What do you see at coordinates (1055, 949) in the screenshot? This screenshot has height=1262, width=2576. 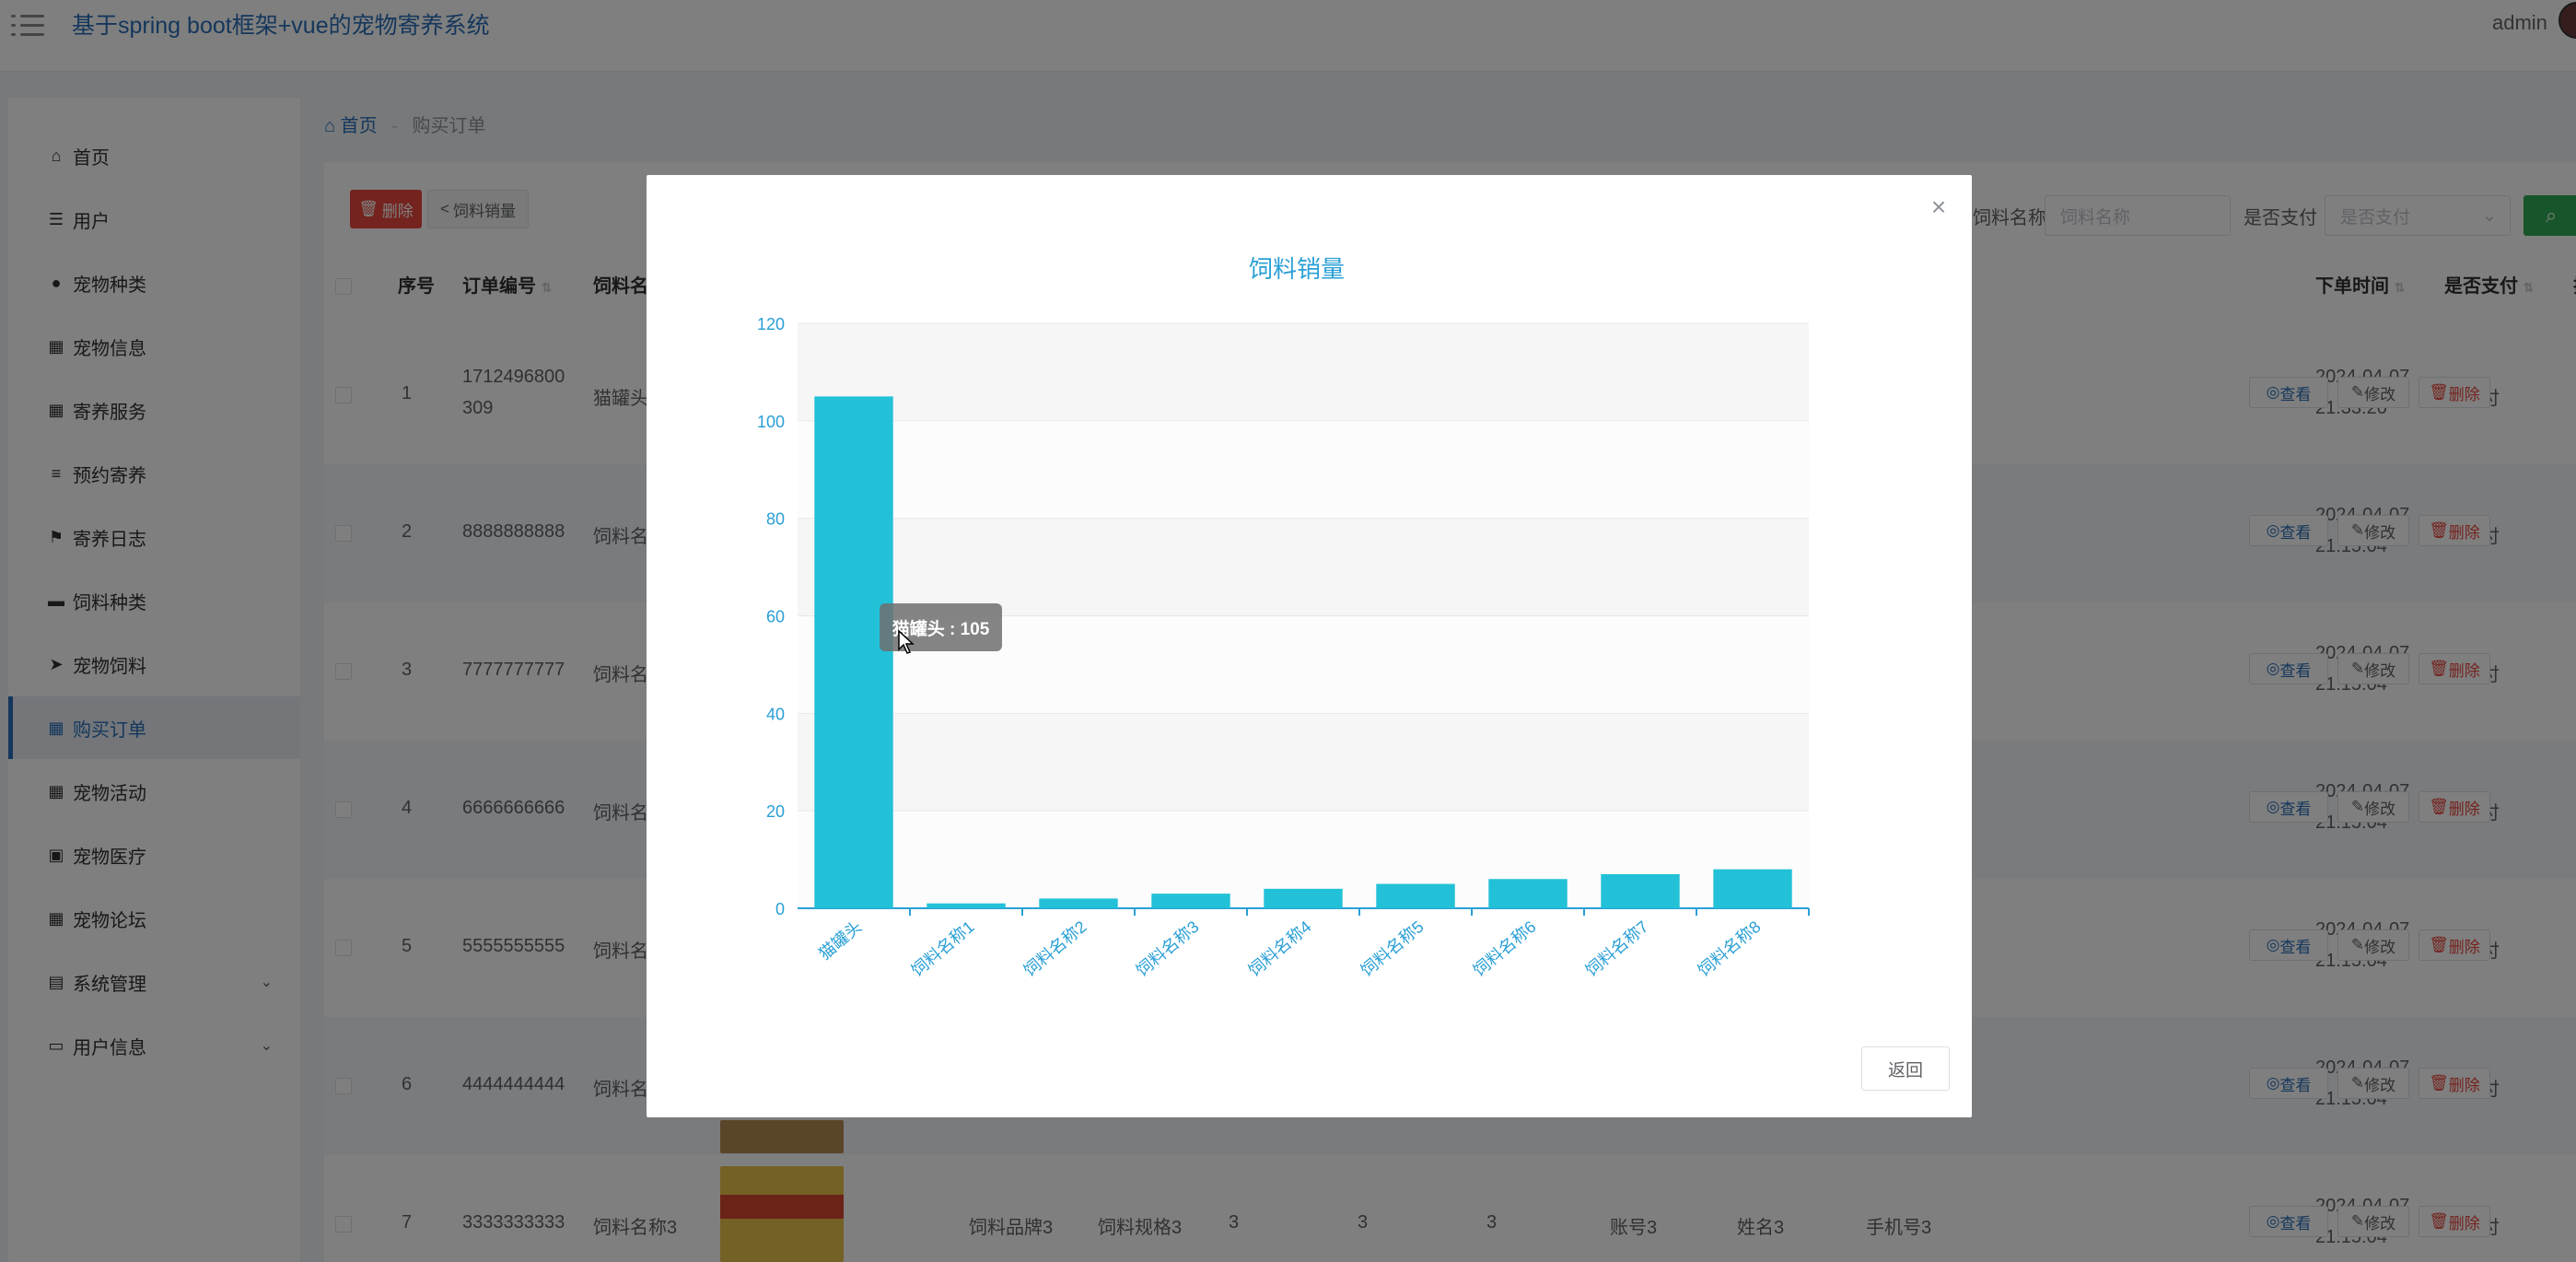 I see `x-tick-label: 饲料名称2` at bounding box center [1055, 949].